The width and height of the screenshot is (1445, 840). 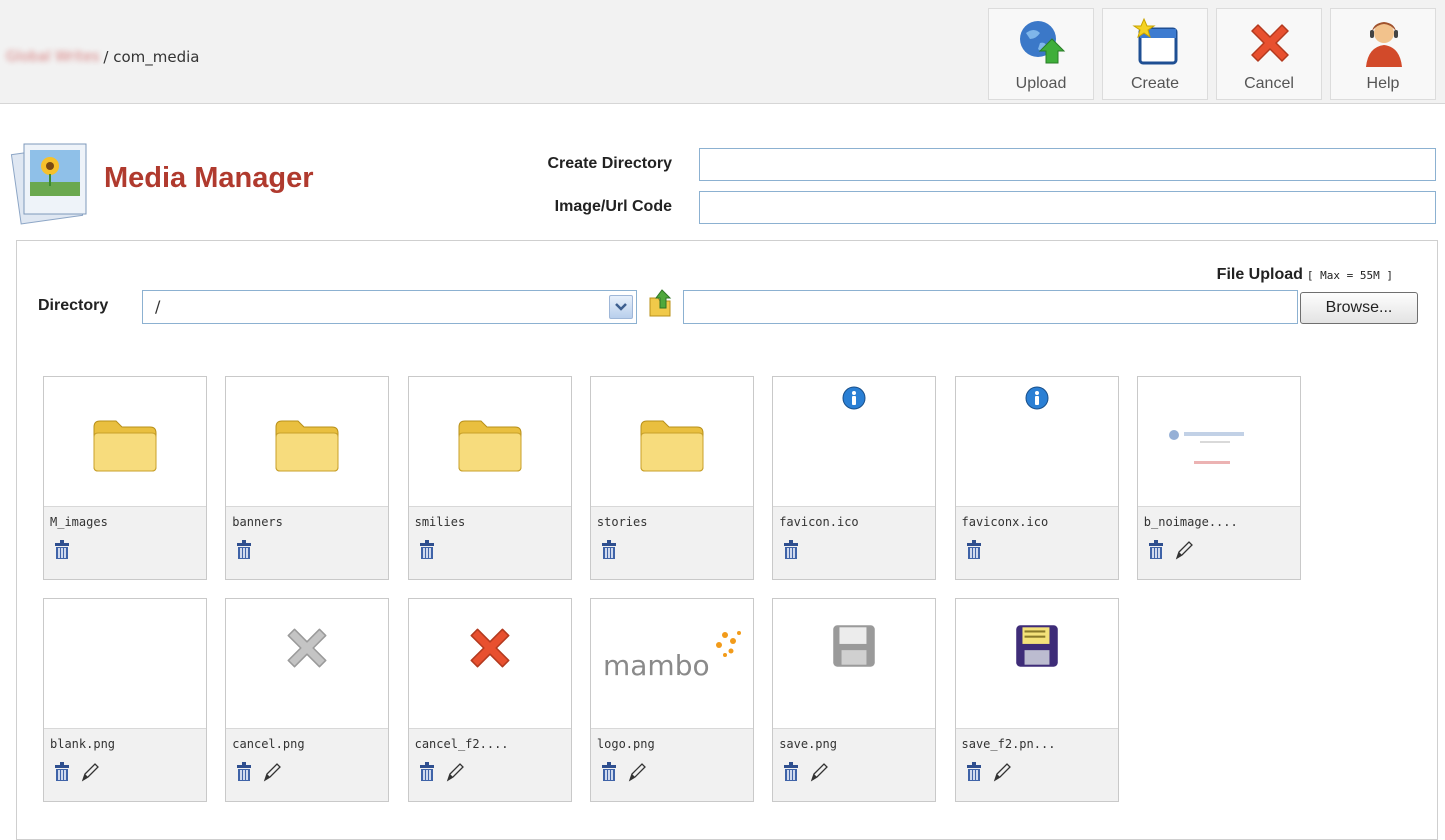 I want to click on upload-label: Upload, so click(x=1041, y=83).